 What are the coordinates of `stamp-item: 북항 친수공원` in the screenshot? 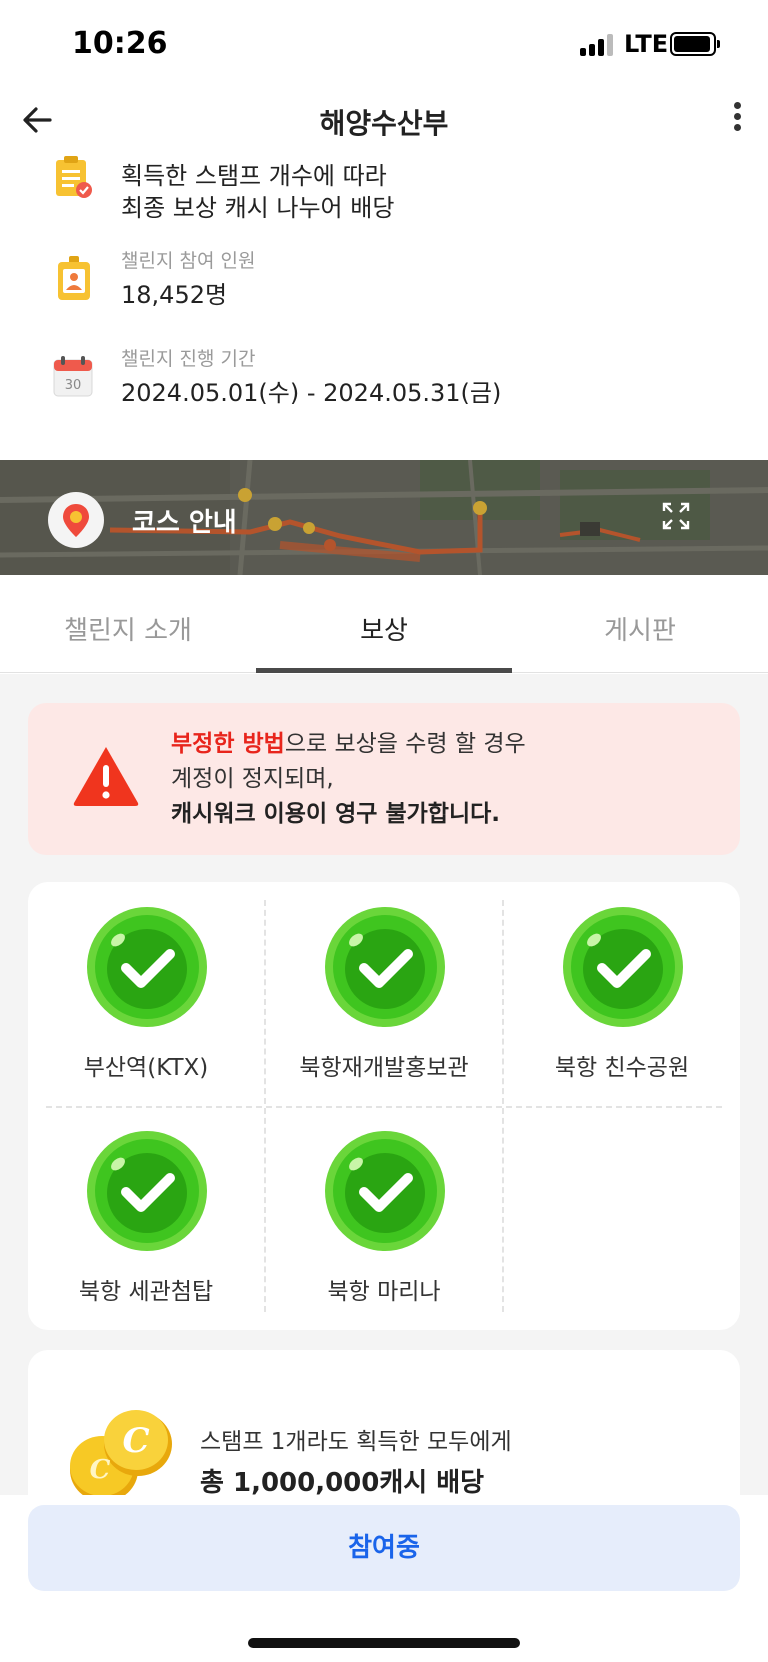 It's located at (622, 987).